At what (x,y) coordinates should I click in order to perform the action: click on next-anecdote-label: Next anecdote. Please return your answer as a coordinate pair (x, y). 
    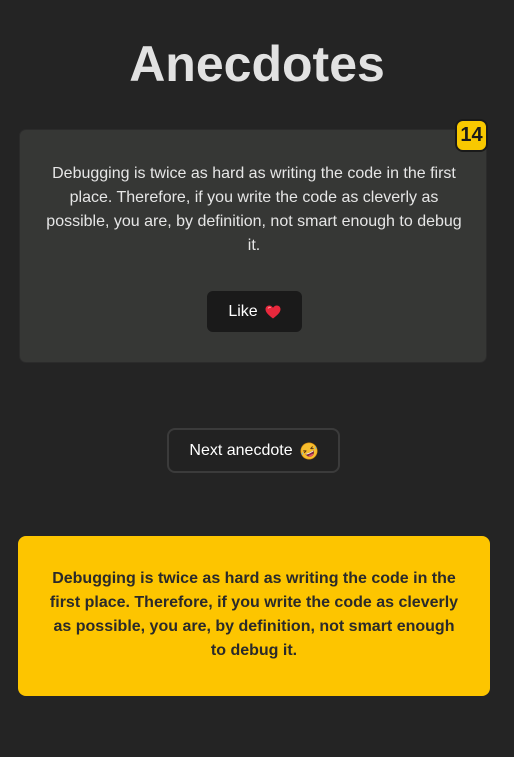
    Looking at the image, I should click on (241, 450).